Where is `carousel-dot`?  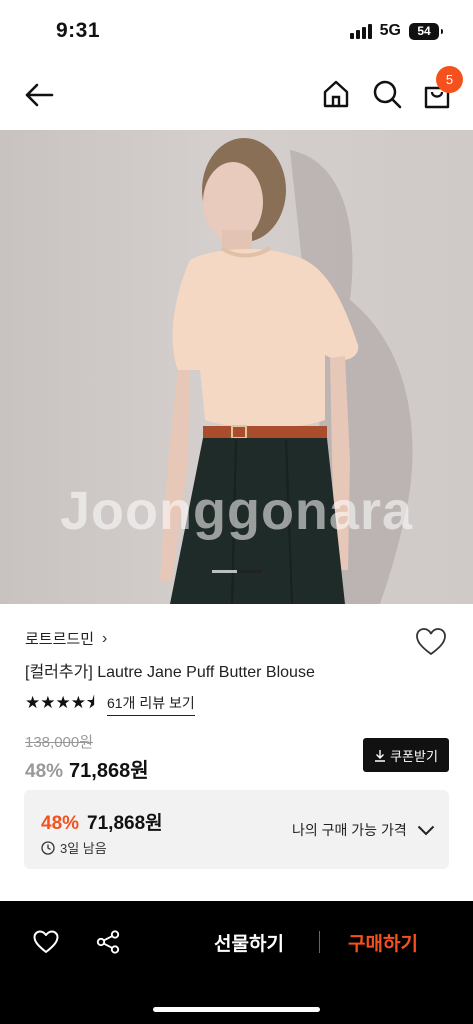
carousel-dot is located at coordinates (224, 571).